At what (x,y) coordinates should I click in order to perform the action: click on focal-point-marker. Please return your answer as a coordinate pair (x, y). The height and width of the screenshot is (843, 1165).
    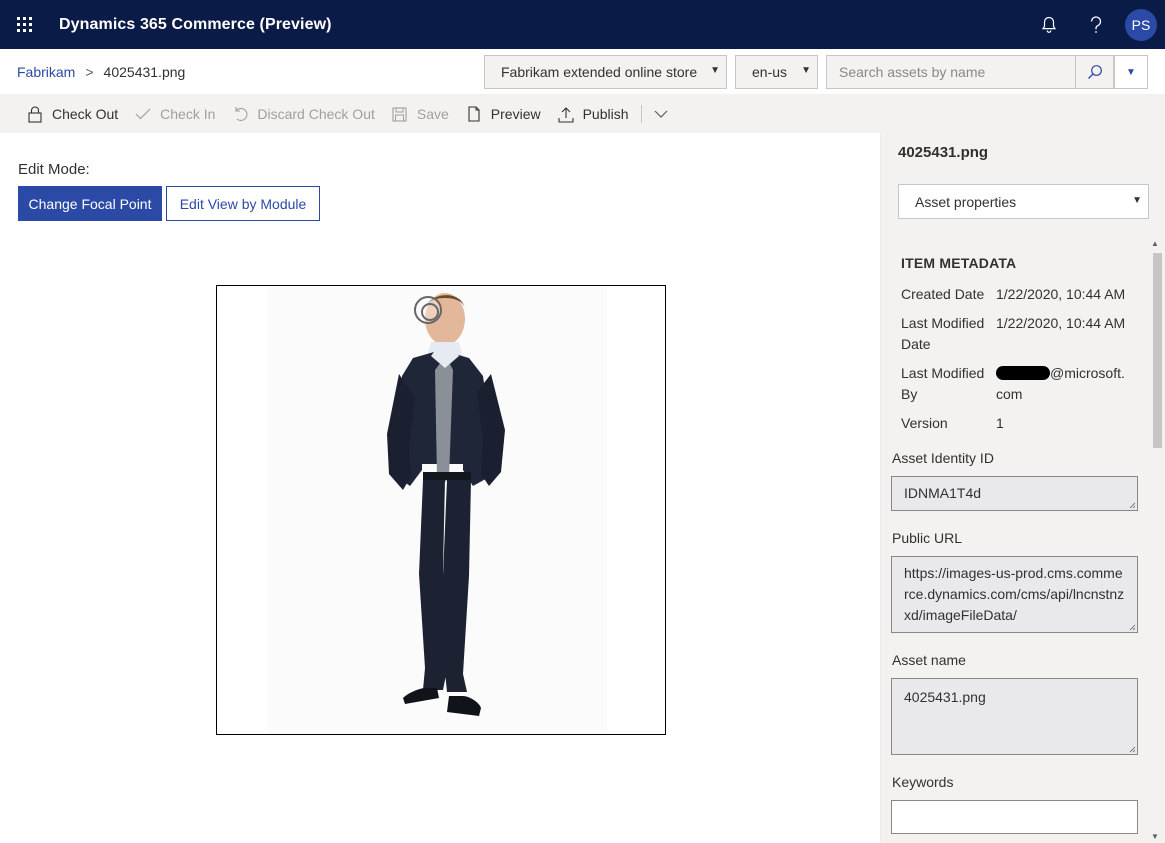
    Looking at the image, I should click on (428, 310).